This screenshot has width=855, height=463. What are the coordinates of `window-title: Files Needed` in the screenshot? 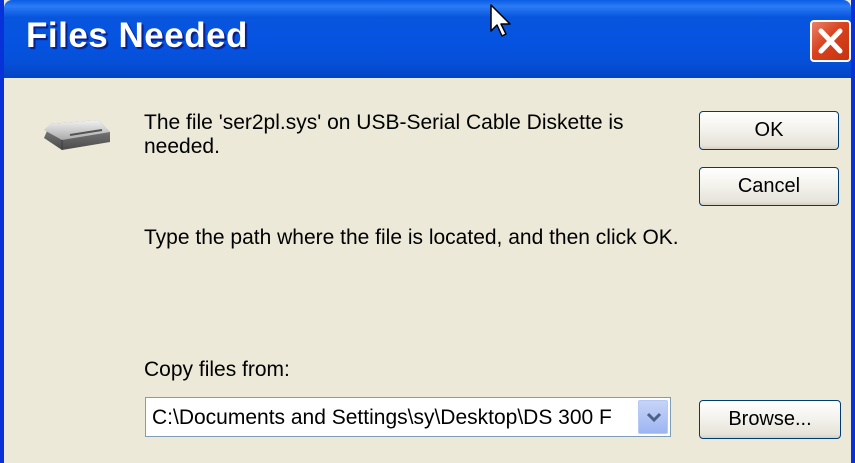 It's located at (137, 35).